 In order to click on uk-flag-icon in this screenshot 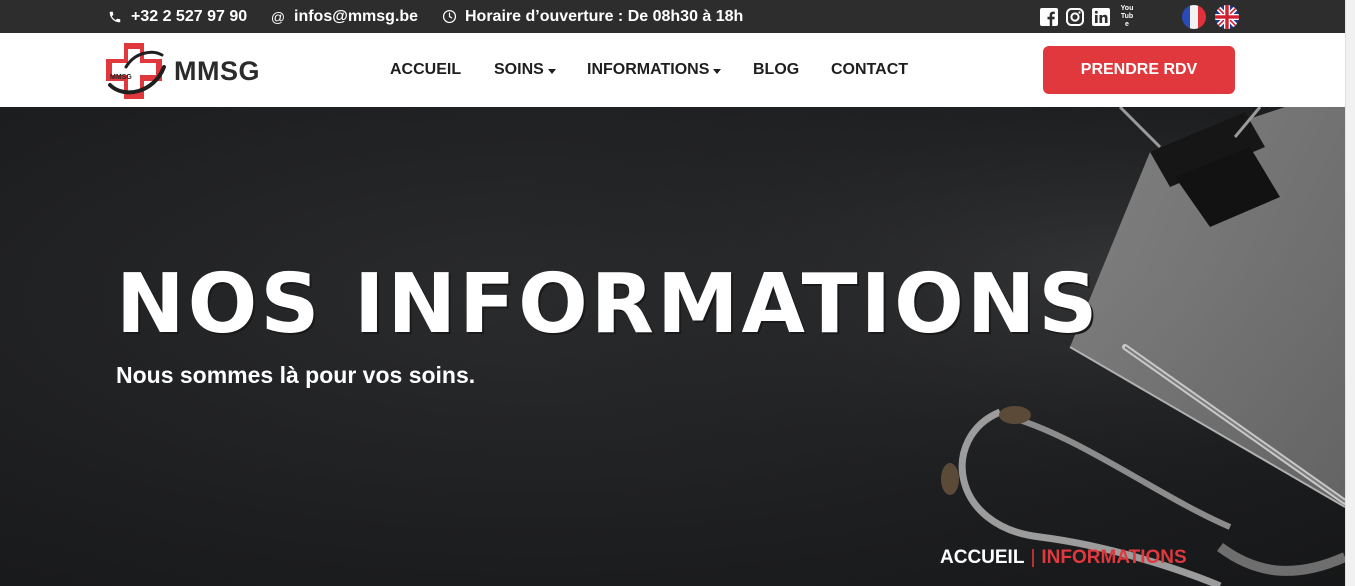, I will do `click(1227, 17)`.